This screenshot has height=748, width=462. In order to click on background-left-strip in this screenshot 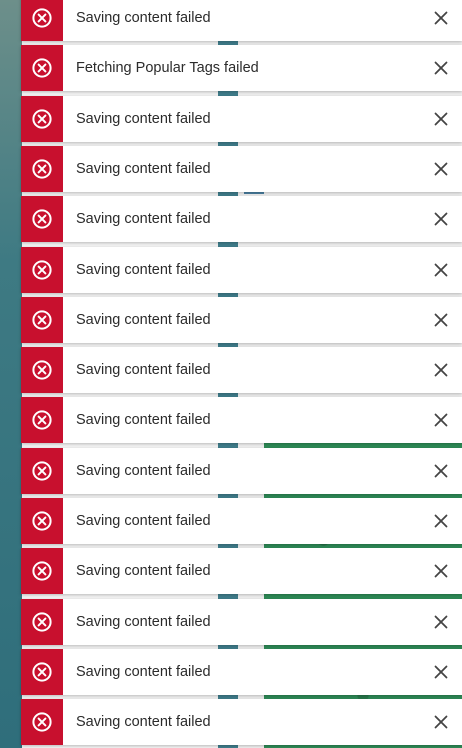, I will do `click(11, 374)`.